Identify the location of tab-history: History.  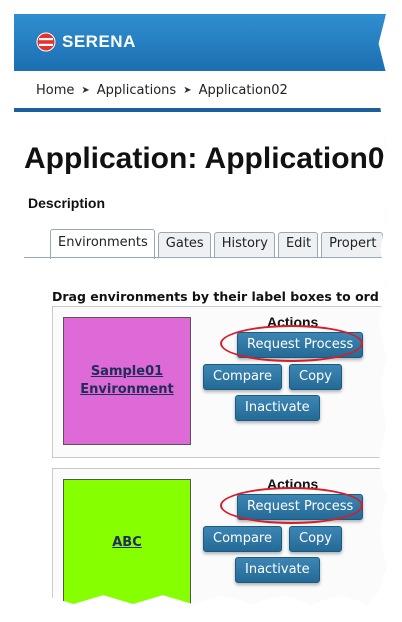
(244, 244).